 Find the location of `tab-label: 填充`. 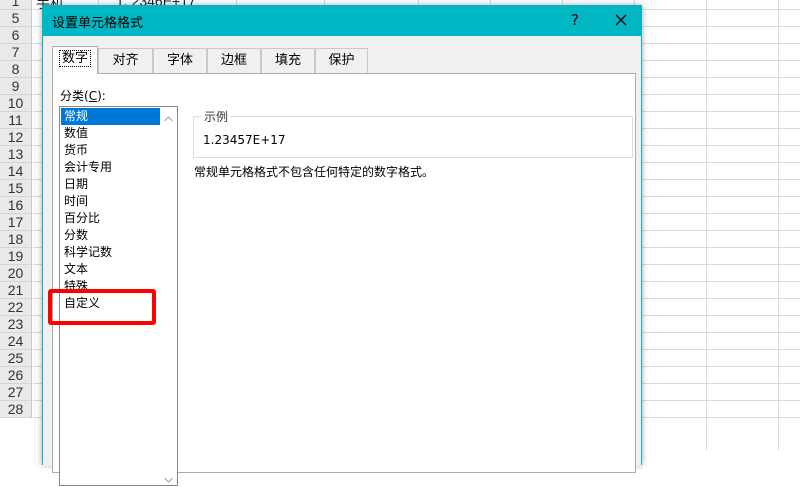

tab-label: 填充 is located at coordinates (287, 60).